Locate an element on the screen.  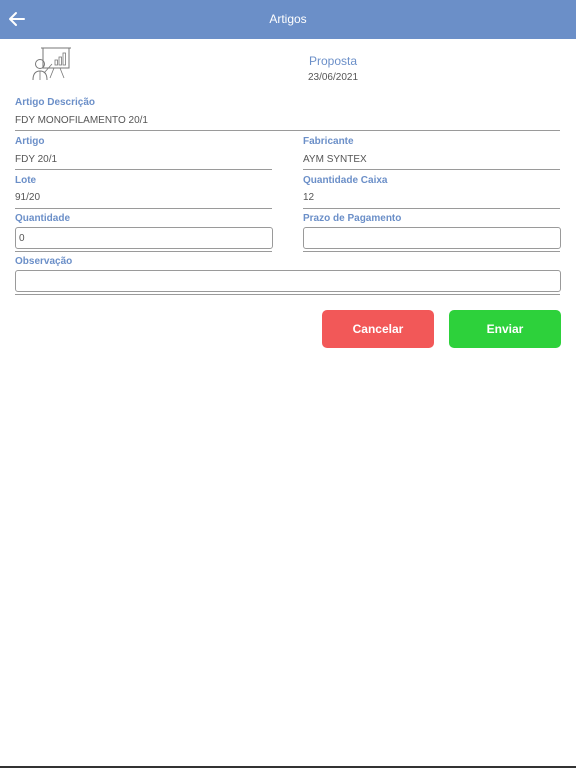
lote-divider is located at coordinates (143, 208).